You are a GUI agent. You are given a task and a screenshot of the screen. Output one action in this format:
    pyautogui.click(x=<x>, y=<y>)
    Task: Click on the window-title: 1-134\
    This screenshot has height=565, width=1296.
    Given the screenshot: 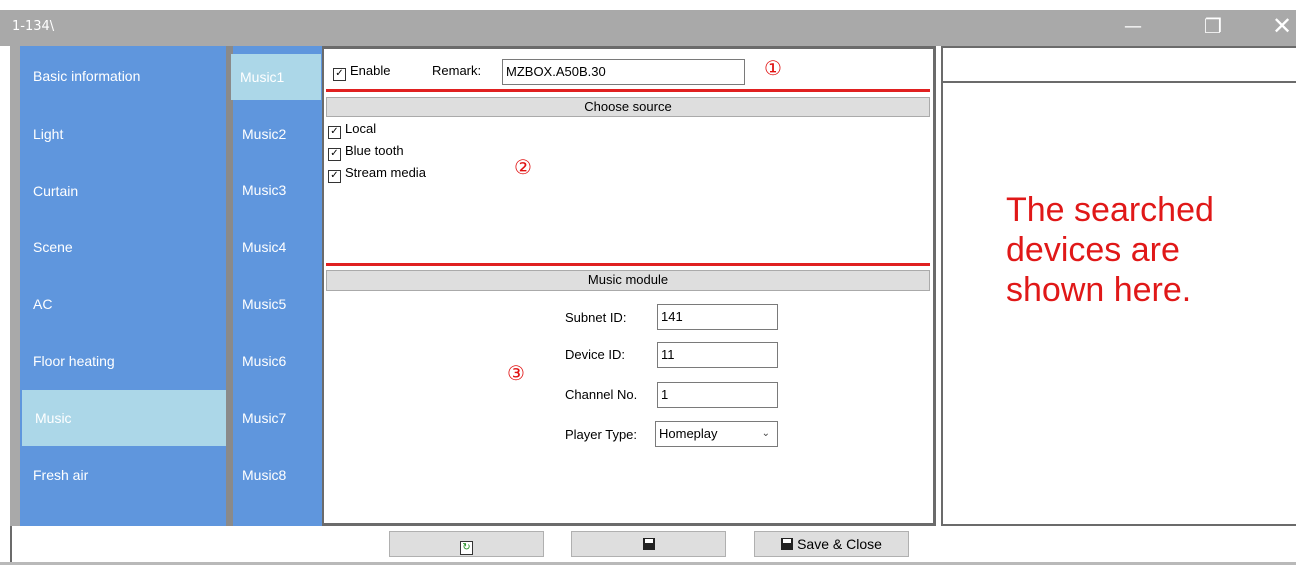 What is the action you would take?
    pyautogui.click(x=33, y=26)
    